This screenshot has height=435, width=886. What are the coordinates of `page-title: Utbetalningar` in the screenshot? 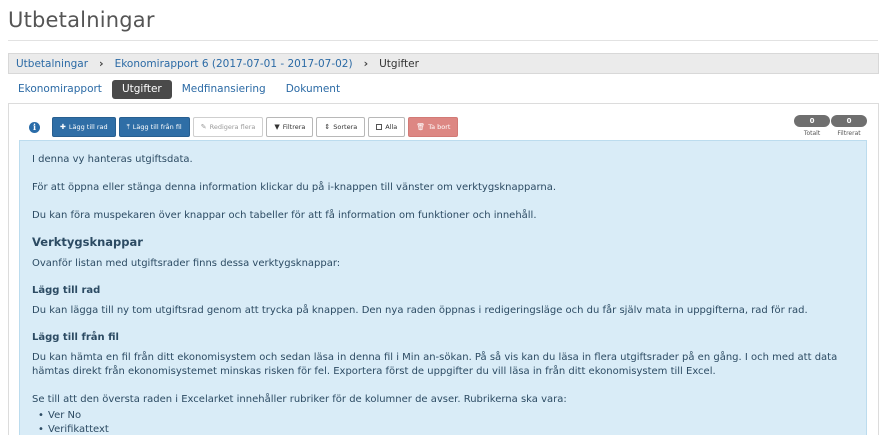 It's located at (81, 20).